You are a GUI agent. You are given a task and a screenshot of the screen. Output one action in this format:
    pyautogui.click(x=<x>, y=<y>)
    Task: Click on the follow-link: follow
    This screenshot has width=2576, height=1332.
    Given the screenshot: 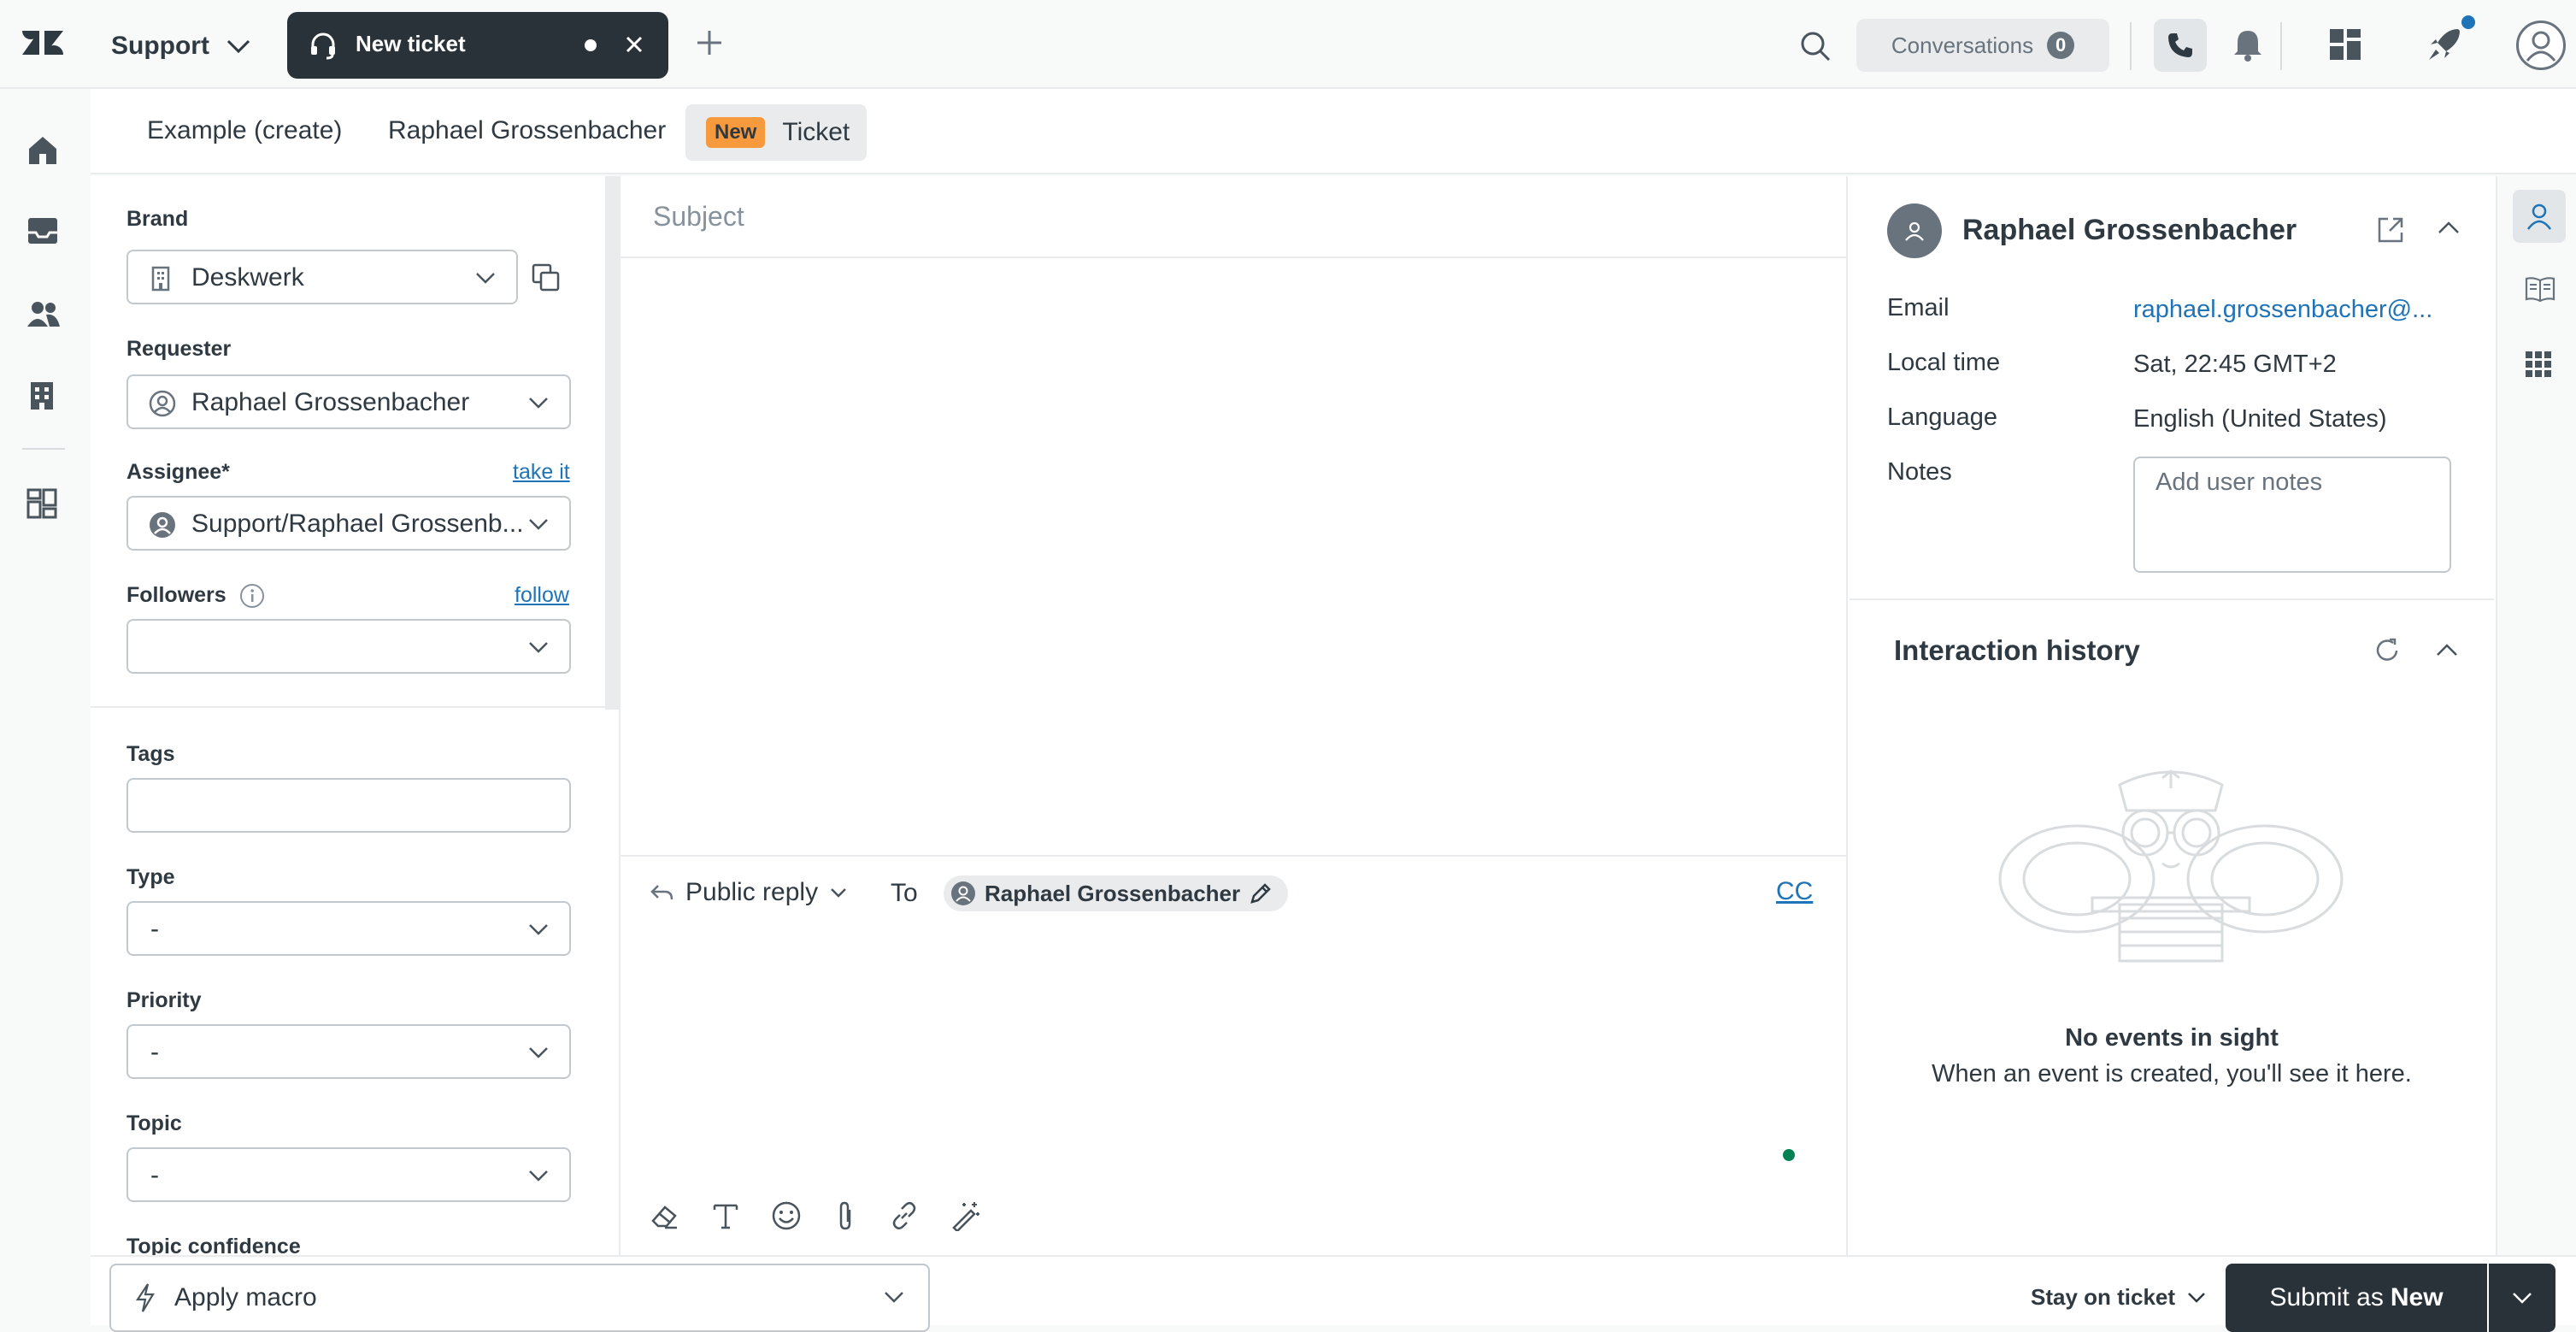 What is the action you would take?
    pyautogui.click(x=542, y=595)
    